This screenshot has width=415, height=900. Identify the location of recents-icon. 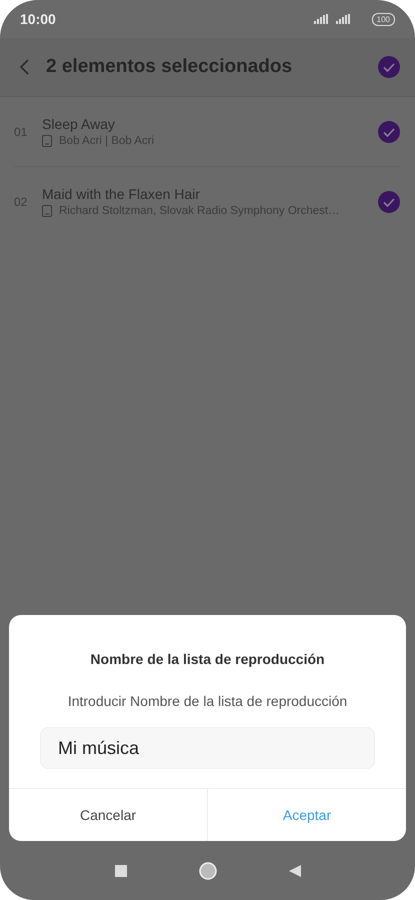
(120, 870).